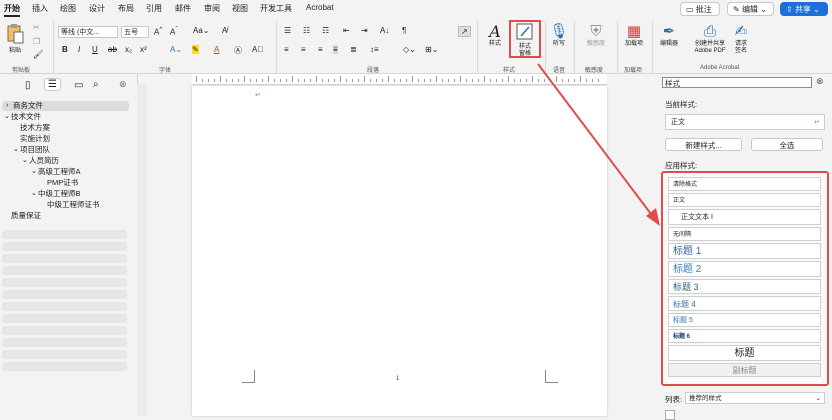 This screenshot has width=832, height=420. What do you see at coordinates (755, 398) in the screenshot?
I see `list-filter-select: 推荐的样式 ⌄` at bounding box center [755, 398].